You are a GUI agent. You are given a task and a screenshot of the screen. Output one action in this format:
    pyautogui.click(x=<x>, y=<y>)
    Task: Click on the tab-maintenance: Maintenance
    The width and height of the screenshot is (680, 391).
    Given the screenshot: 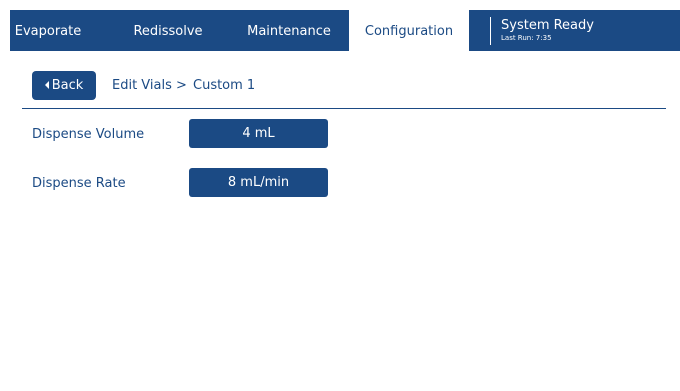 What is the action you would take?
    pyautogui.click(x=289, y=30)
    